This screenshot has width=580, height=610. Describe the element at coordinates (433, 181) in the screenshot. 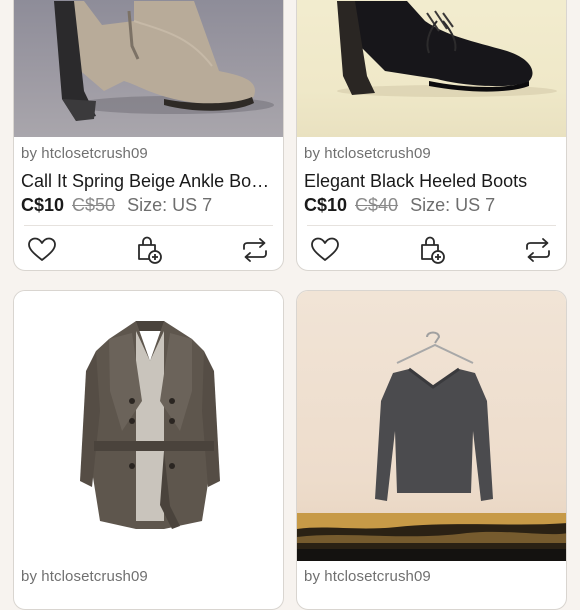

I see `listing-title: Elegant Black Heeled Boots` at that location.